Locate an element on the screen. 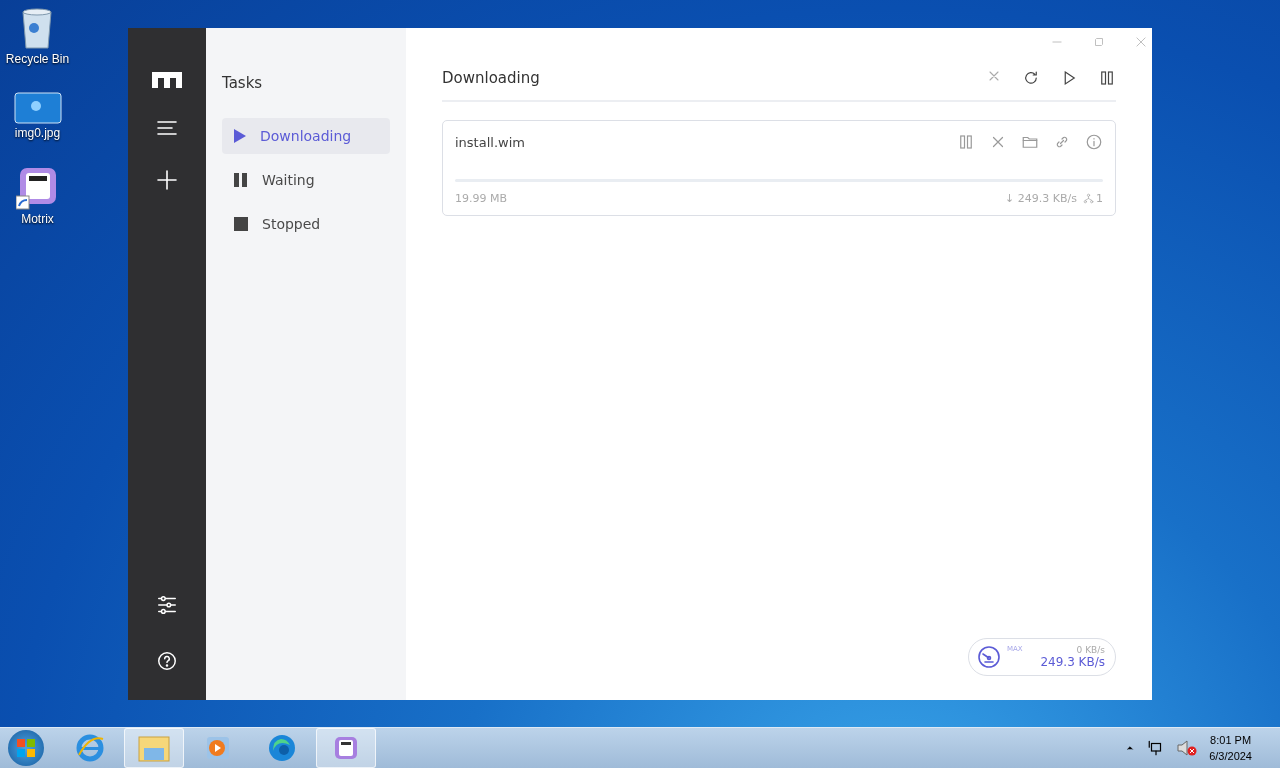 Image resolution: width=1280 pixels, height=768 pixels. windows-logo-icon is located at coordinates (26, 748).